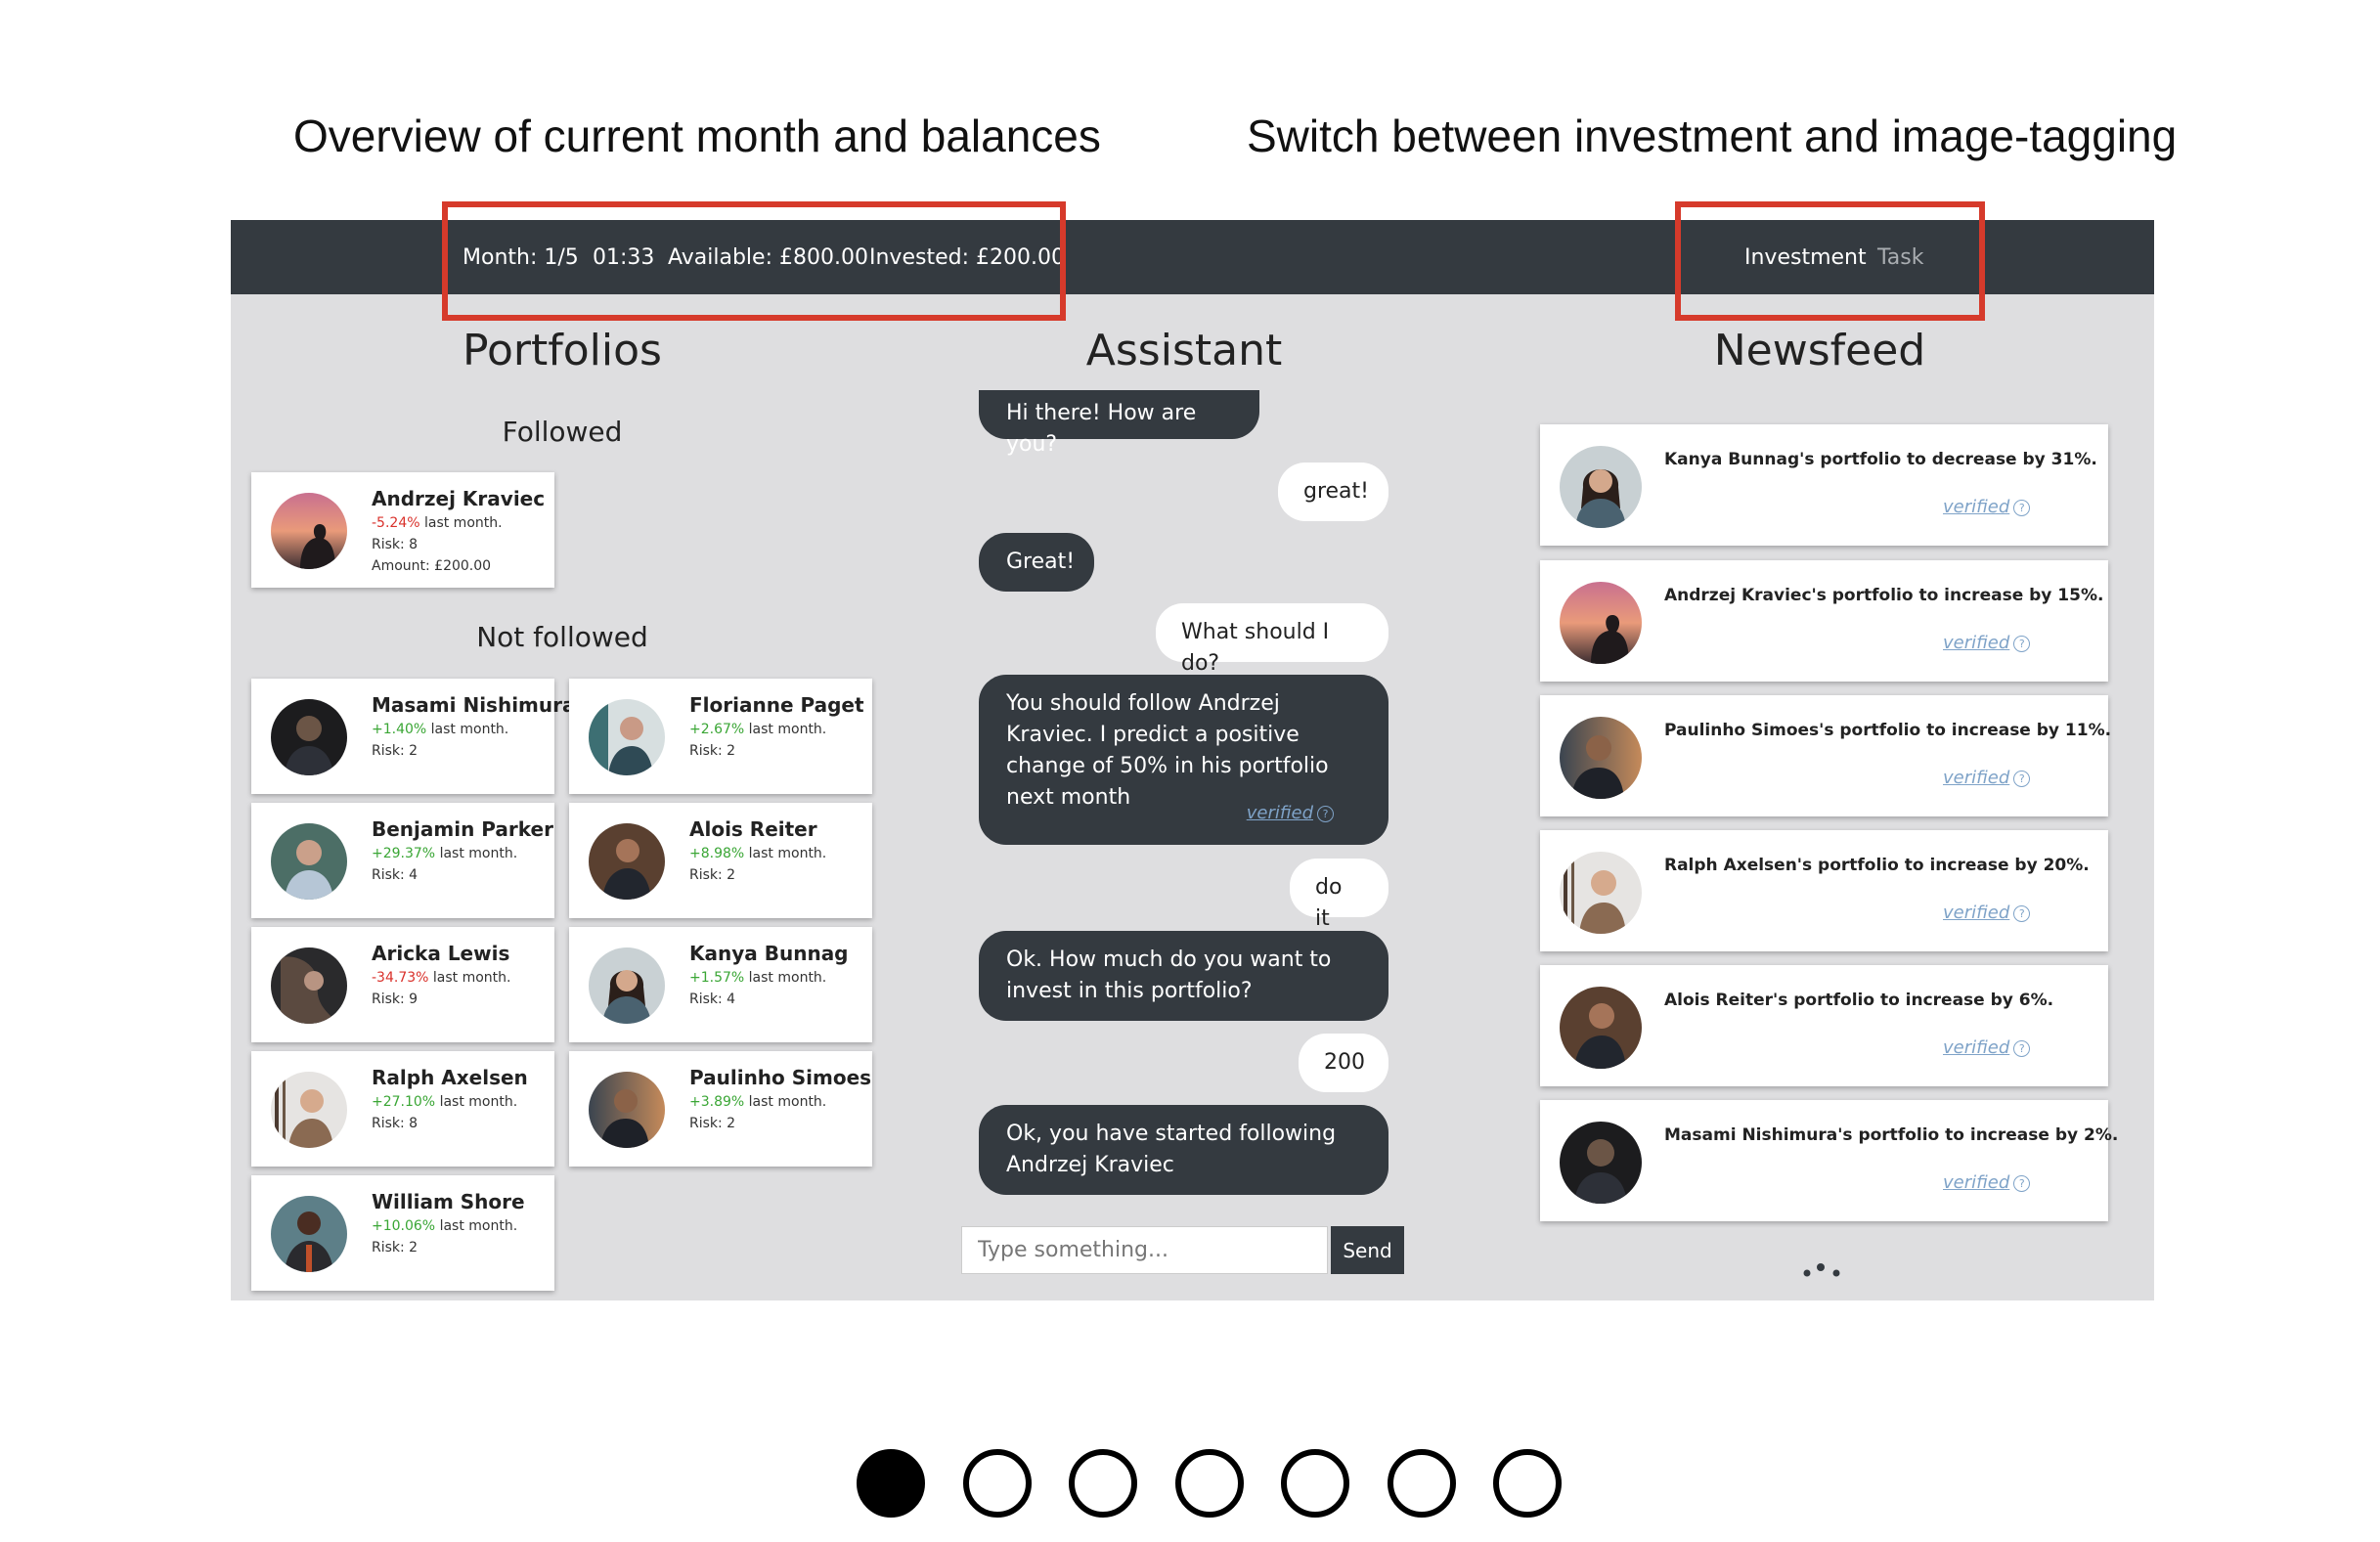  What do you see at coordinates (395, 544) in the screenshot?
I see `portfolio-risk: Risk: 8` at bounding box center [395, 544].